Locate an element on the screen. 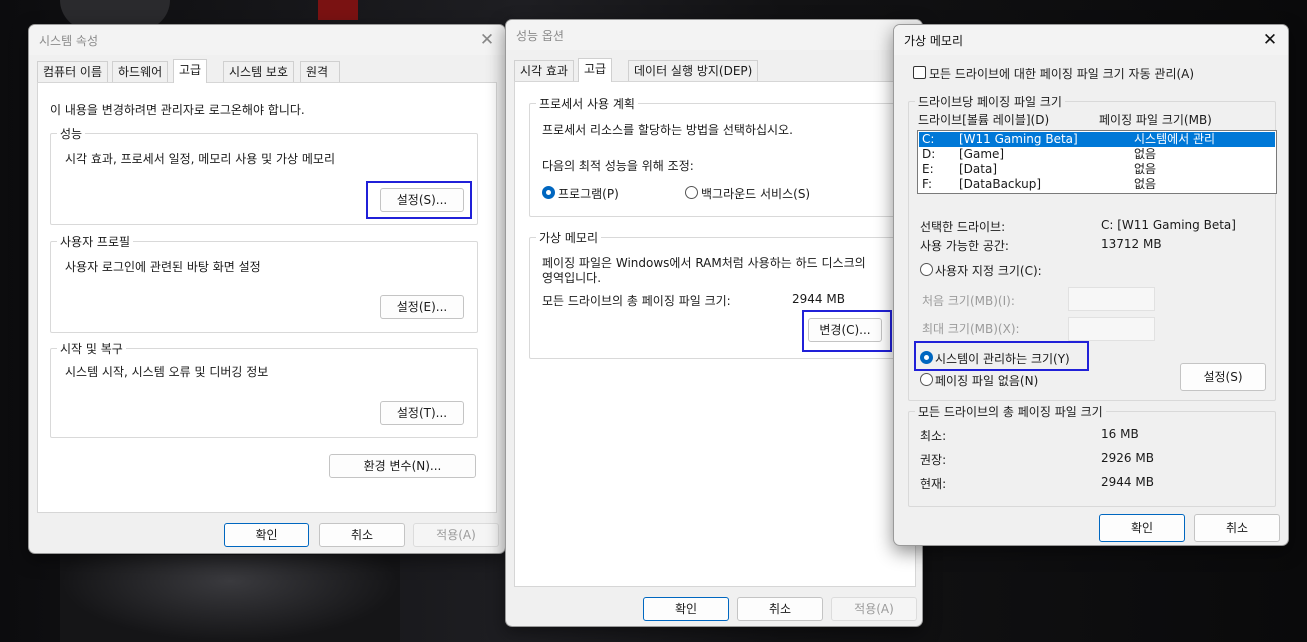  recommended-value: 2926 MB is located at coordinates (1127, 458).